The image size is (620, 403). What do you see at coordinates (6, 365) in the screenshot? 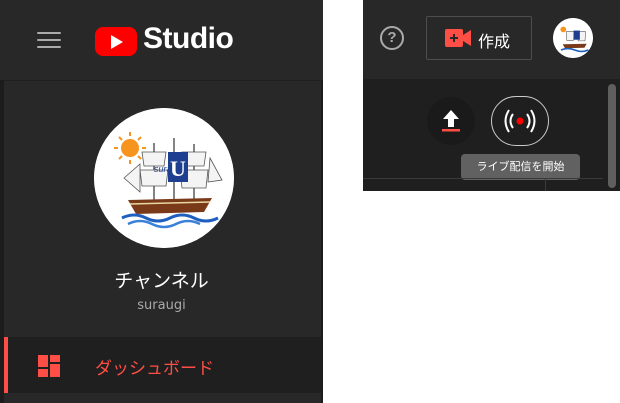
I see `active-indicator` at bounding box center [6, 365].